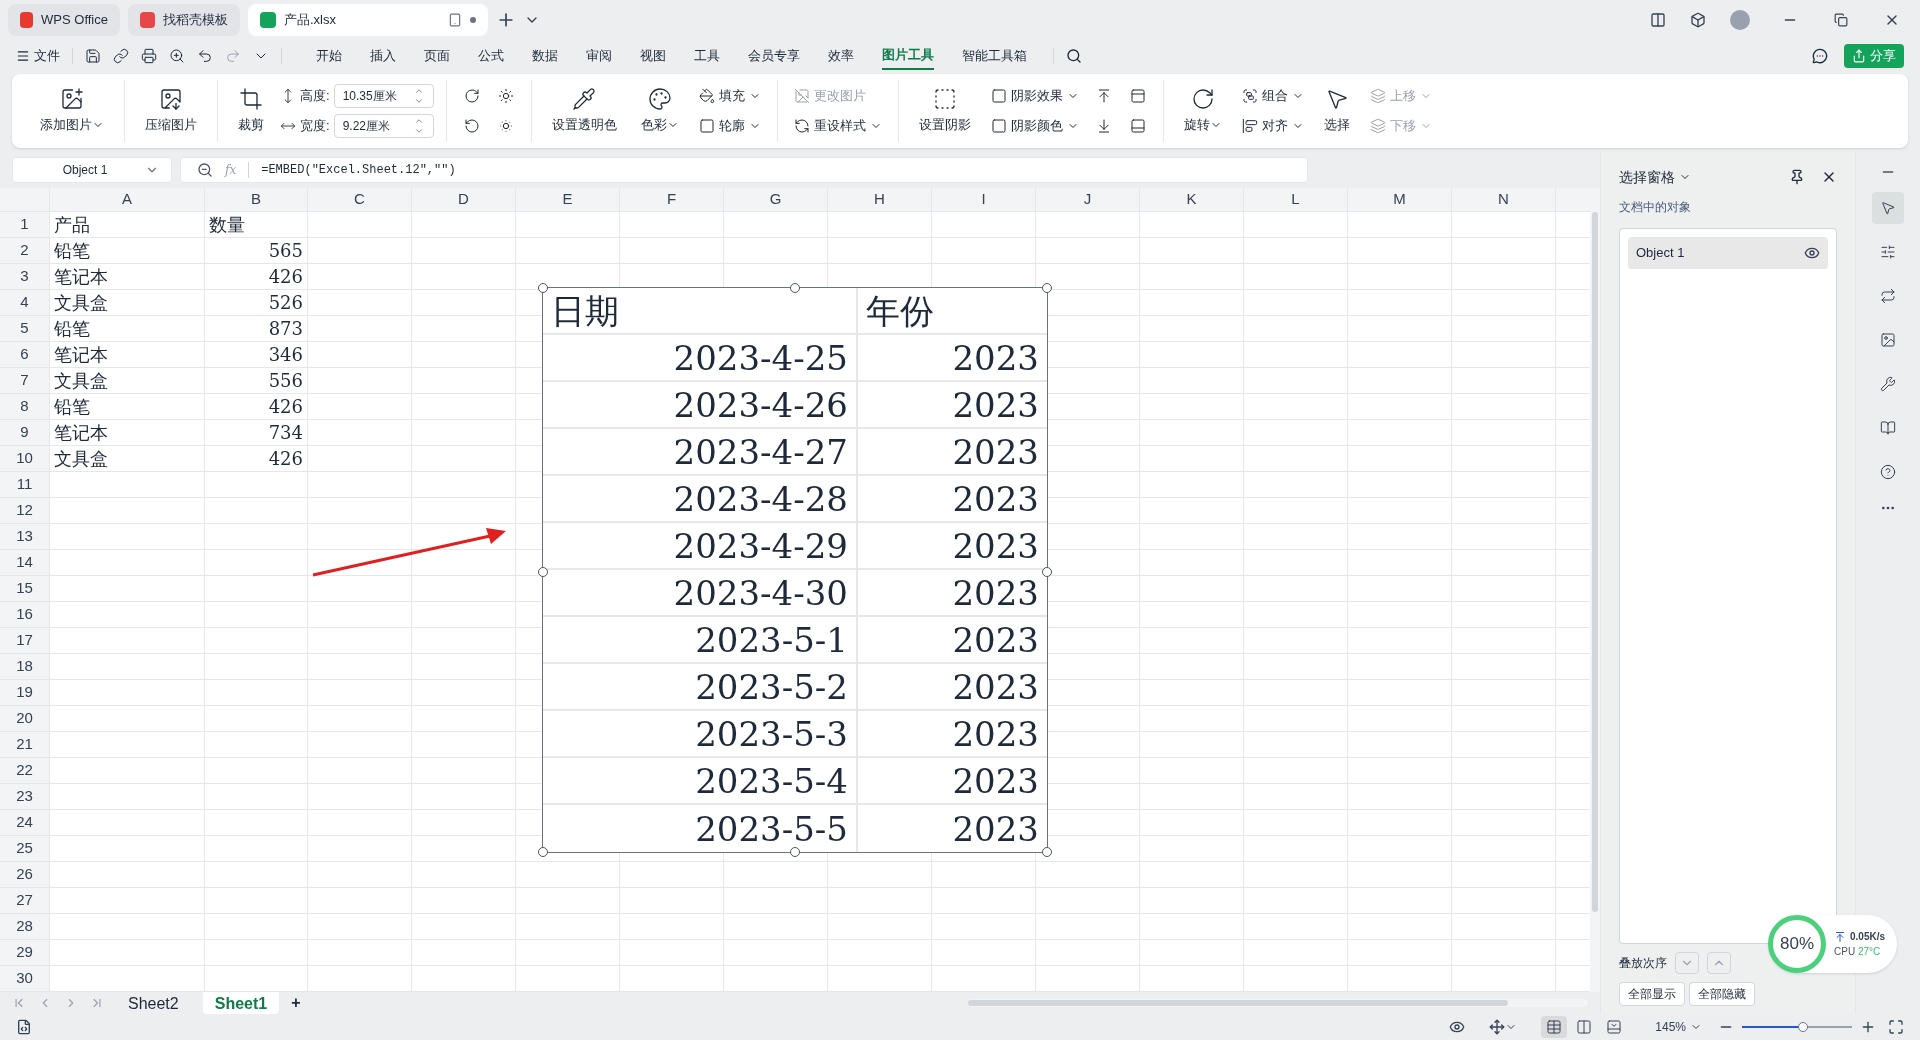 Image resolution: width=1920 pixels, height=1040 pixels. Describe the element at coordinates (25, 978) in the screenshot. I see `row-header: 30` at that location.